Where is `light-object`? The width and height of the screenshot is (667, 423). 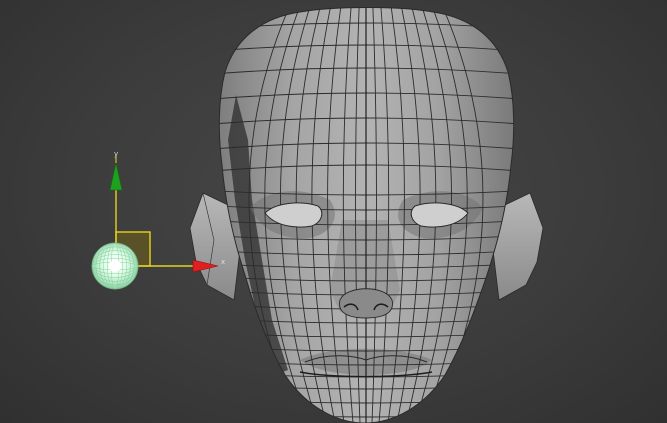
light-object is located at coordinates (115, 266).